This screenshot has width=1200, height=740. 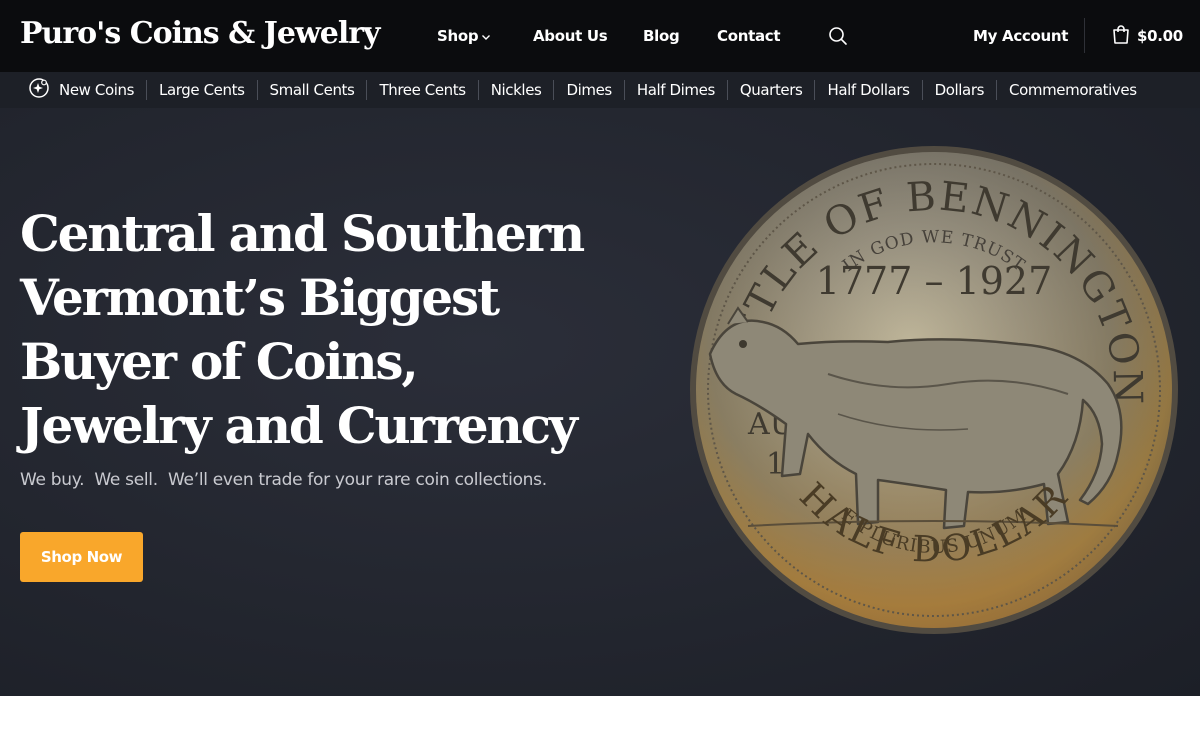 I want to click on shop-now-button: Shop Now, so click(x=81, y=557).